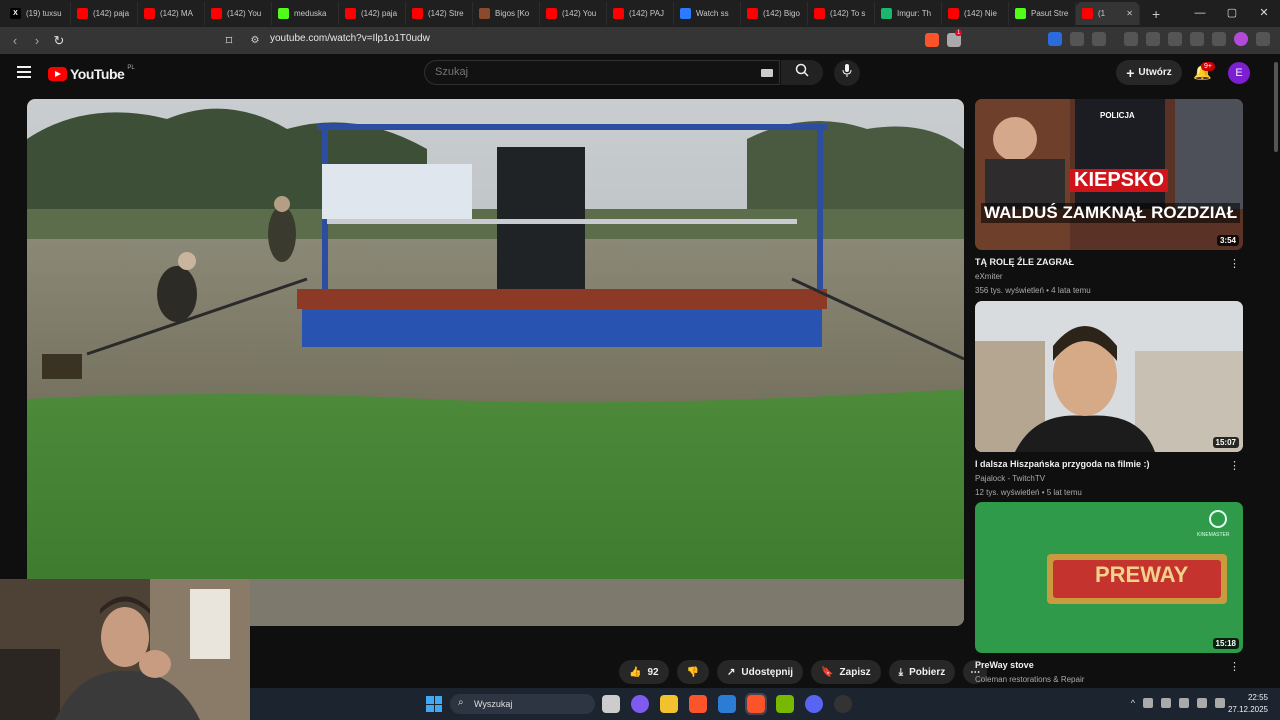 This screenshot has height=720, width=1280. What do you see at coordinates (644, 672) in the screenshot?
I see `like-button: 👍 92` at bounding box center [644, 672].